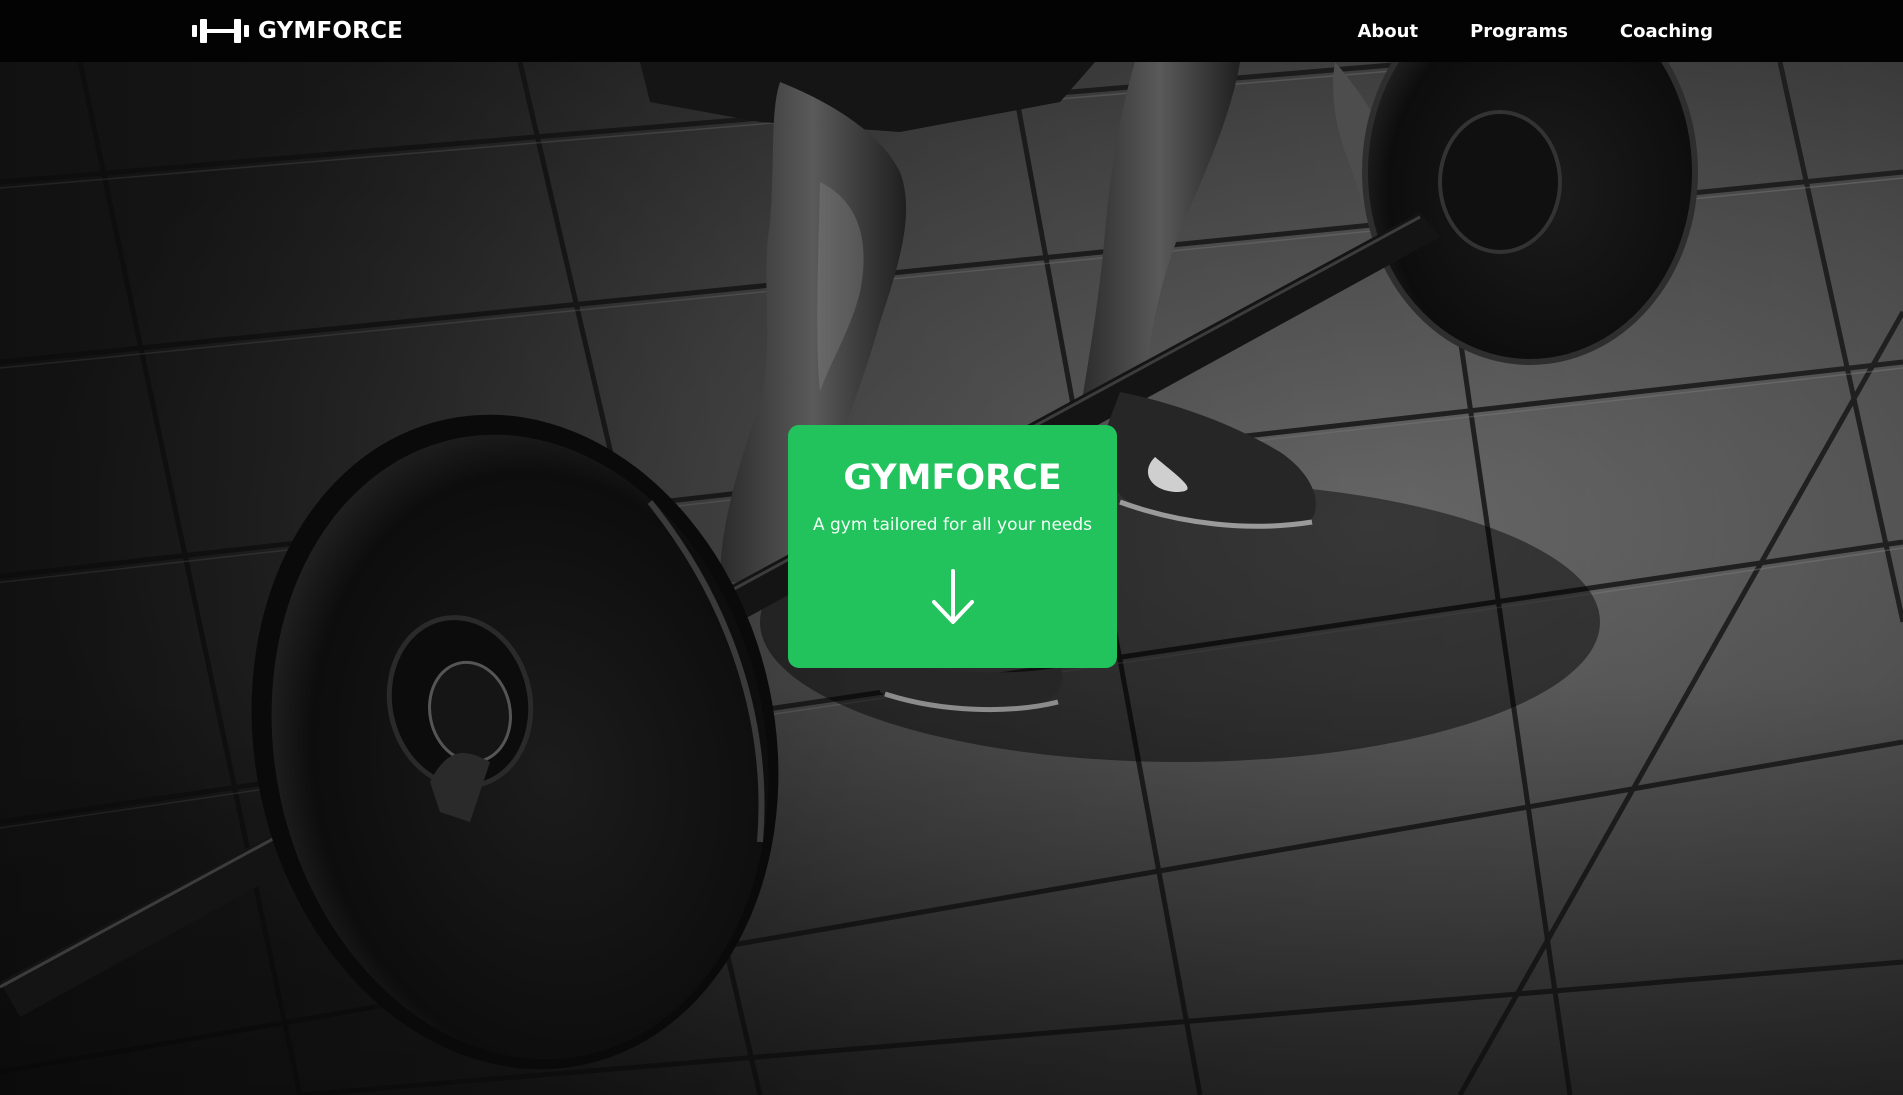  What do you see at coordinates (951, 31) in the screenshot?
I see `top-navbar: GYMFORCE About Programs Coaching` at bounding box center [951, 31].